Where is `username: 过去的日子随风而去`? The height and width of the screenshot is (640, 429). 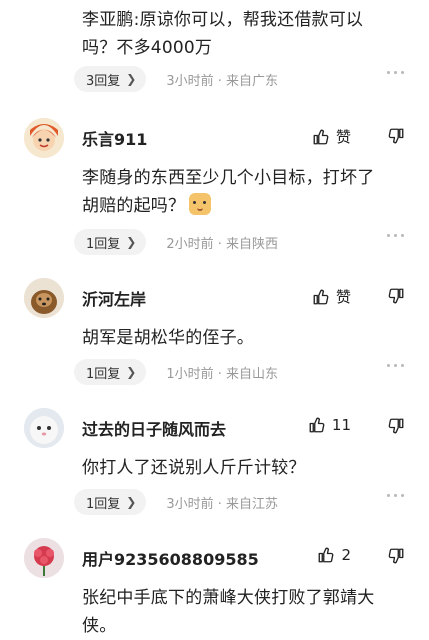 username: 过去的日子随风而去 is located at coordinates (154, 428).